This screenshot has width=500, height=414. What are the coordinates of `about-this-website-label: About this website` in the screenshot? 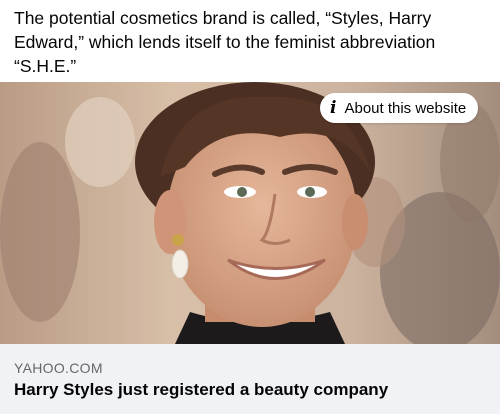 It's located at (405, 108).